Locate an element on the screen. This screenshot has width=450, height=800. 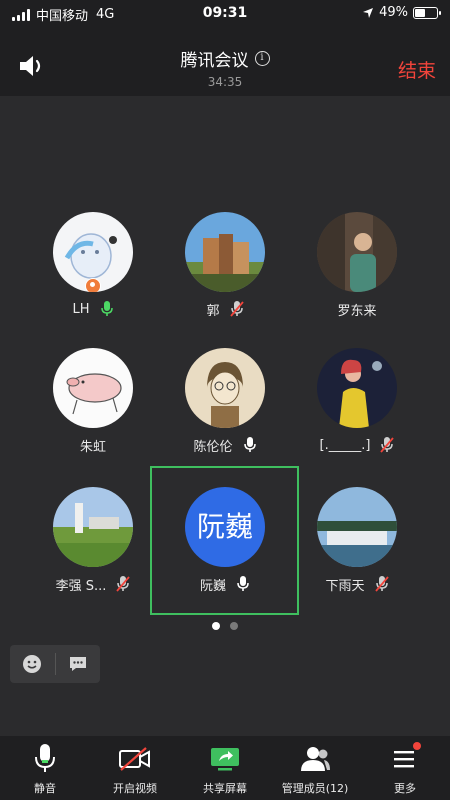
battery-percent: 49% is located at coordinates (393, 12).